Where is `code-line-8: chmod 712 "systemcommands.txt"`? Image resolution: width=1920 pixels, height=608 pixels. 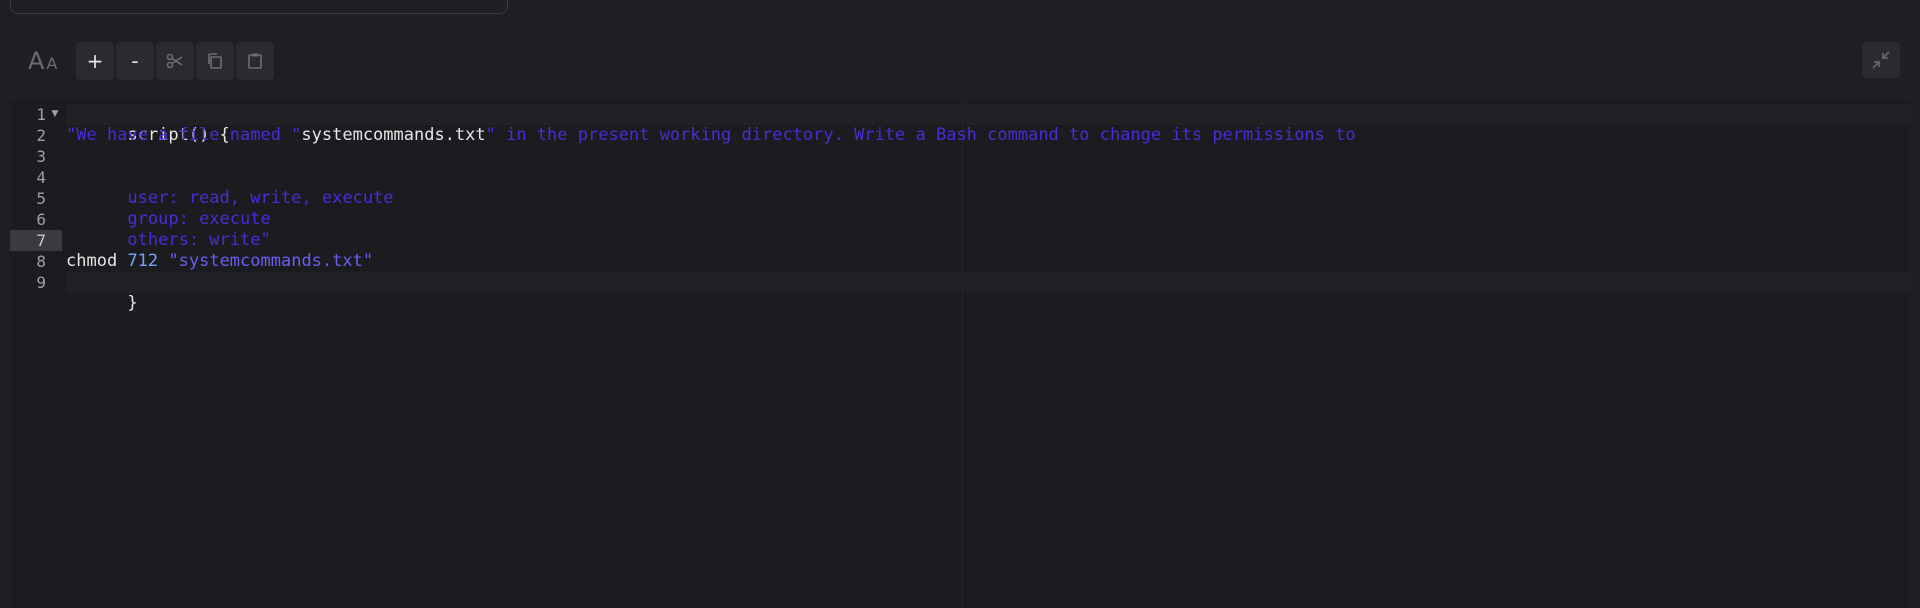
code-line-8: chmod 712 "systemcommands.txt" is located at coordinates (219, 261).